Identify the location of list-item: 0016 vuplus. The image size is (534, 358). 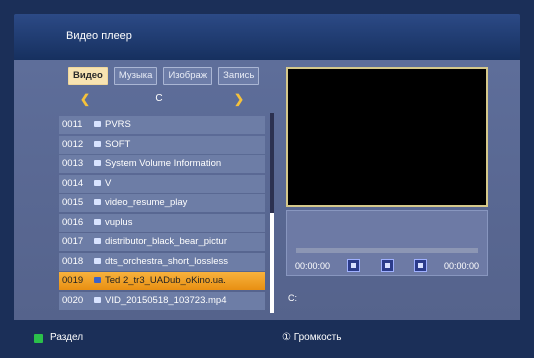
(162, 222).